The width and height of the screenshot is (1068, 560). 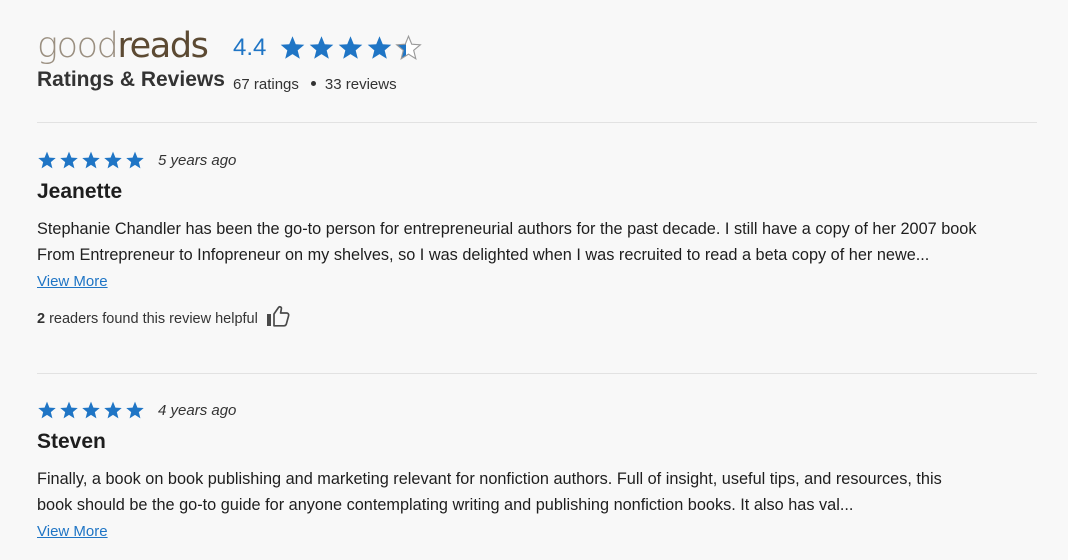 I want to click on helpful-number: 2, so click(x=41, y=319).